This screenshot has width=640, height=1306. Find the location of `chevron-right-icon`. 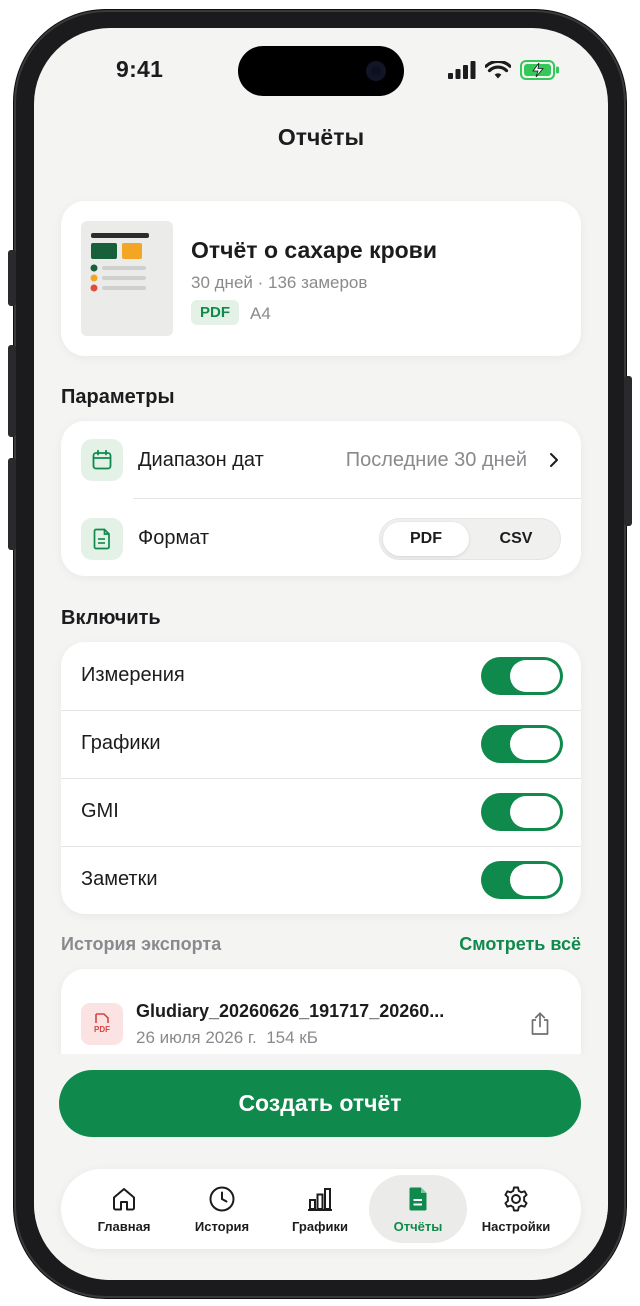

chevron-right-icon is located at coordinates (554, 460).